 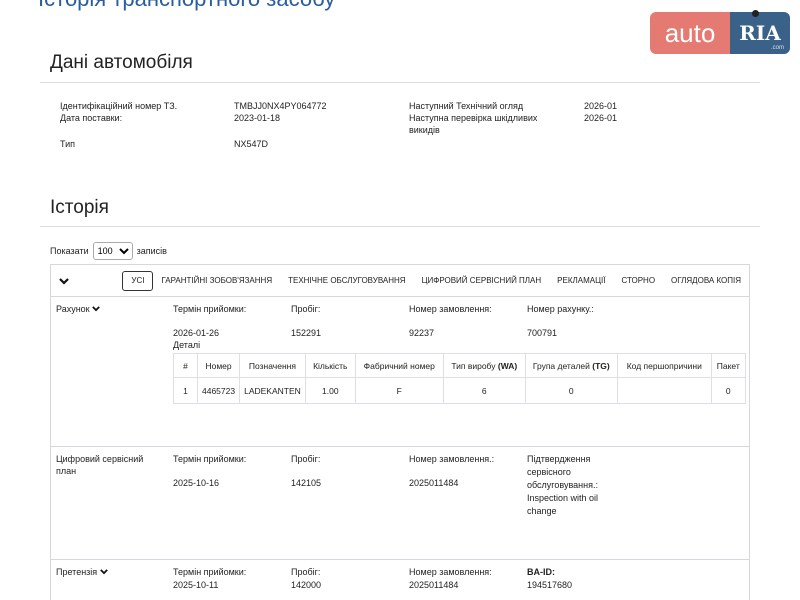 I want to click on type-value: NX547D, so click(x=251, y=144).